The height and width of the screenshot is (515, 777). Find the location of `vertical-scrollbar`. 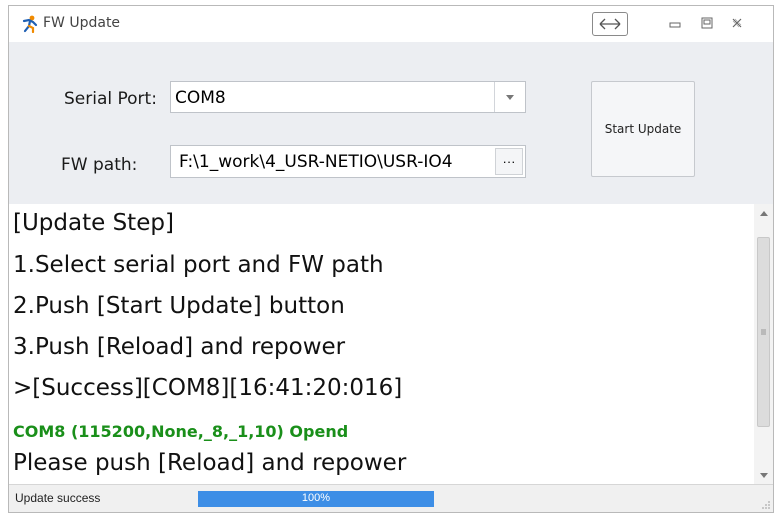

vertical-scrollbar is located at coordinates (763, 344).